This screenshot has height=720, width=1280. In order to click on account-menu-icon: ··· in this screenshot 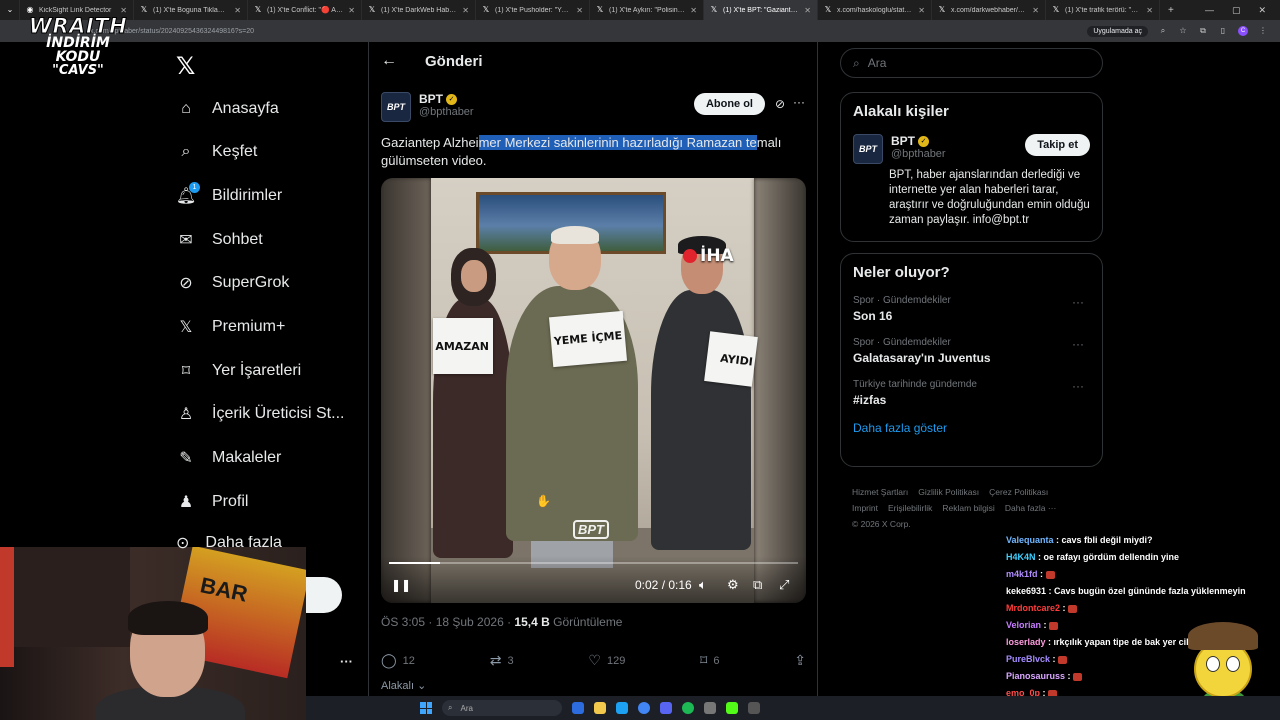, I will do `click(346, 661)`.